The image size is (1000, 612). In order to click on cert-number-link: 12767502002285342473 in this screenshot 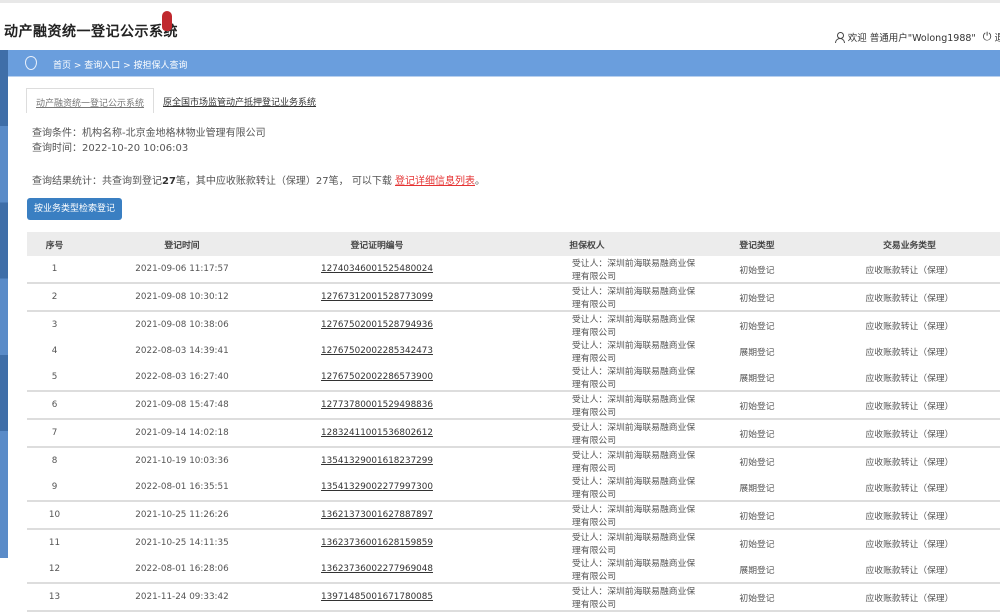, I will do `click(377, 351)`.